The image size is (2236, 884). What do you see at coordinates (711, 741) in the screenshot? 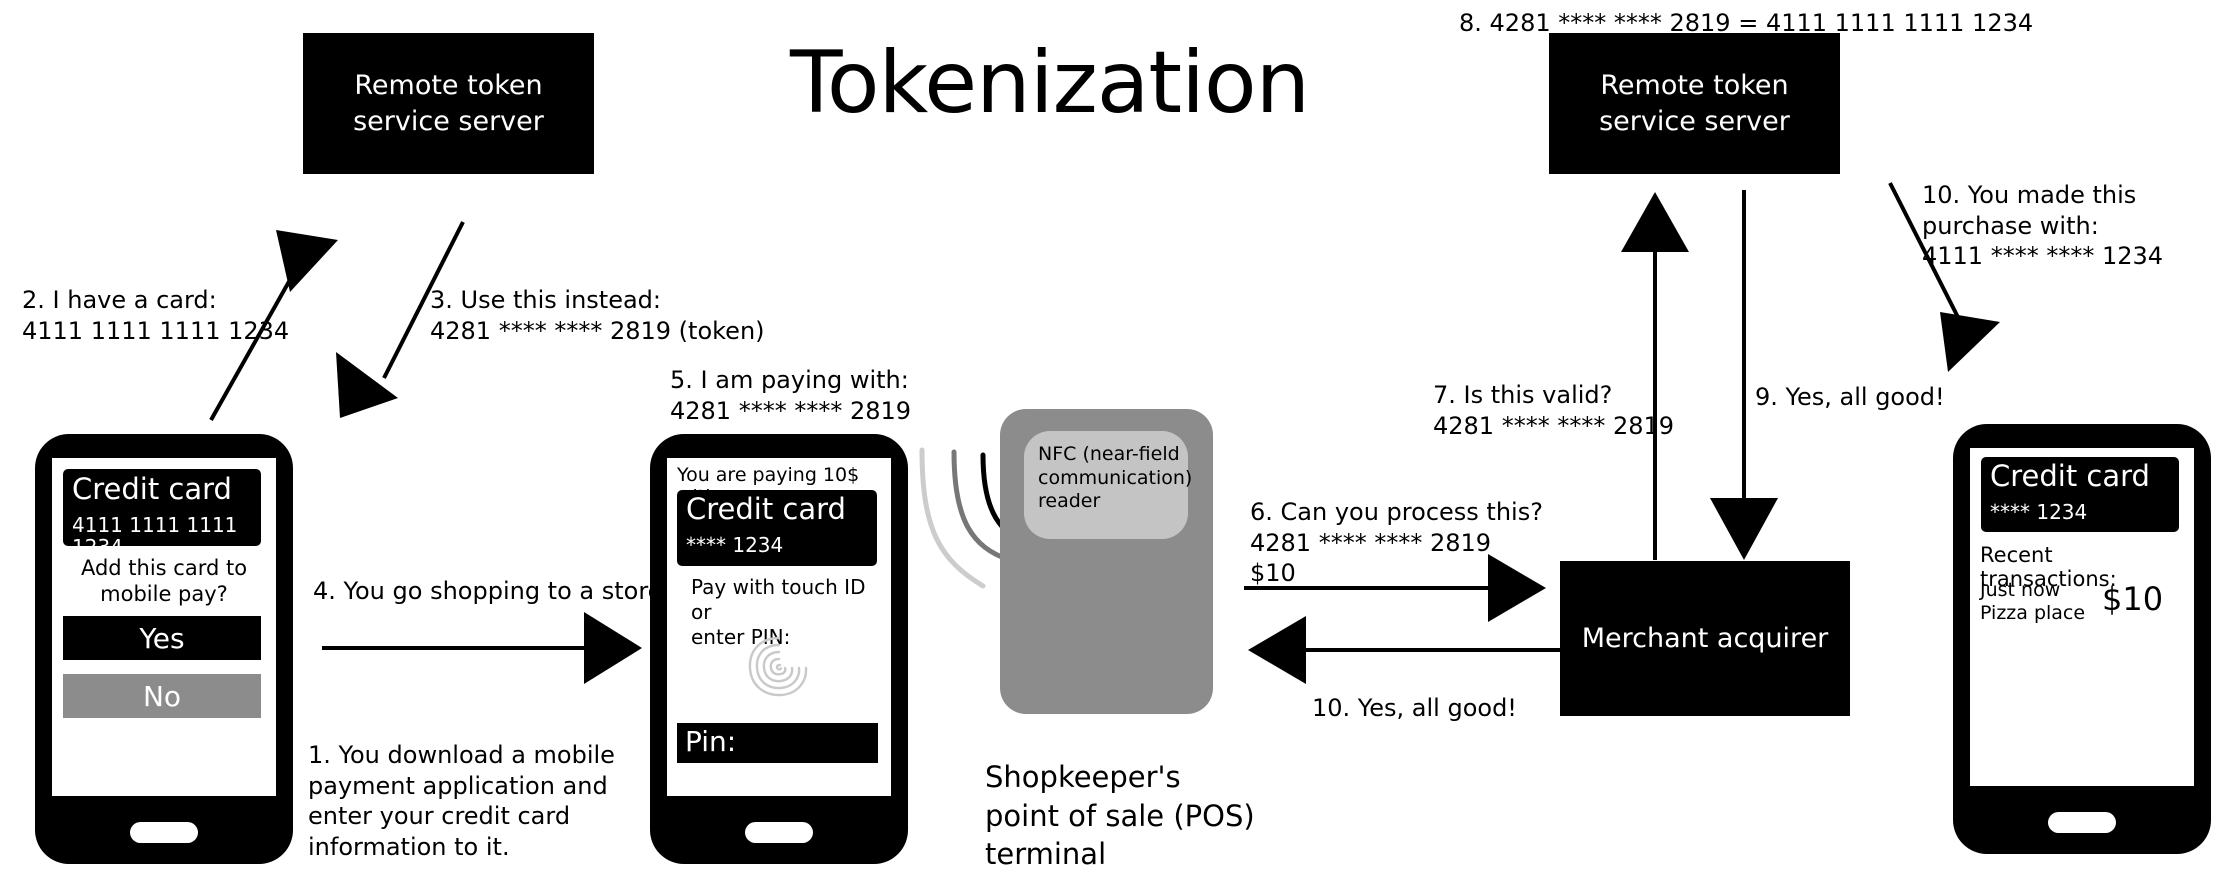
I see `pin-input-label: Pin:` at bounding box center [711, 741].